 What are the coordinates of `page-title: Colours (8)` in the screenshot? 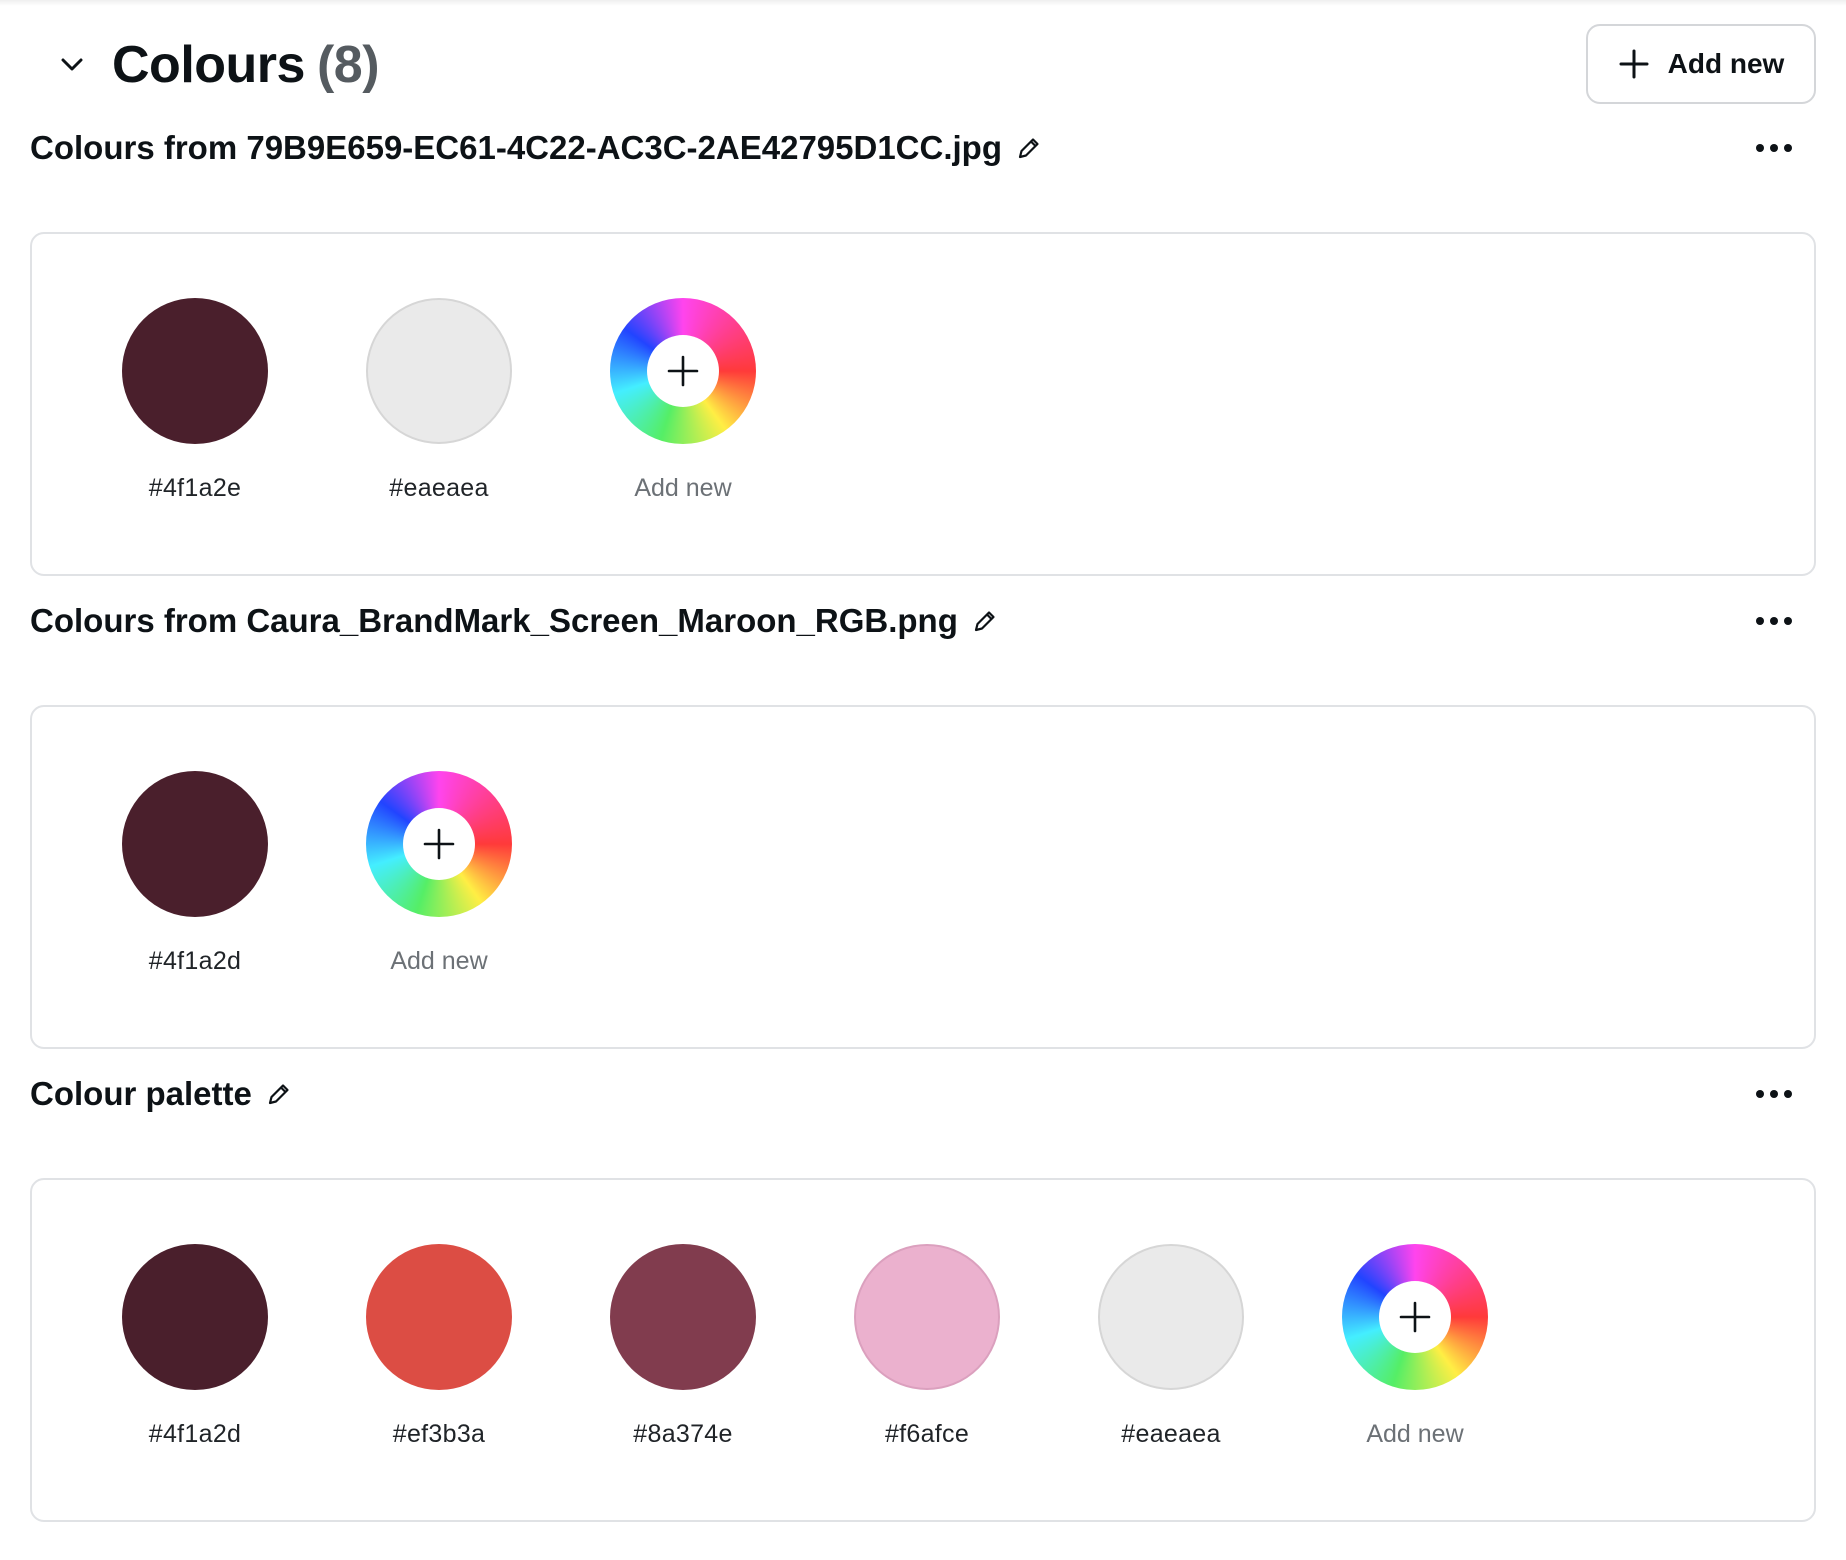 It's located at (246, 65).